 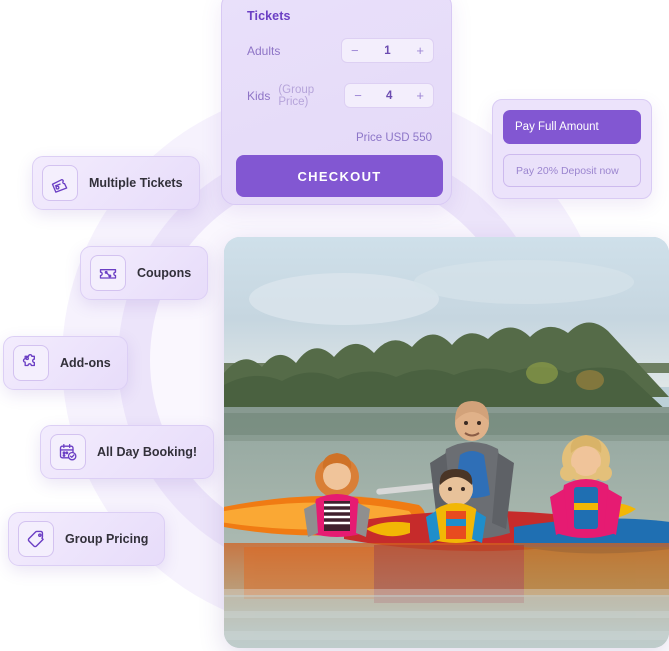 I want to click on adults-label: Adults, so click(x=264, y=50).